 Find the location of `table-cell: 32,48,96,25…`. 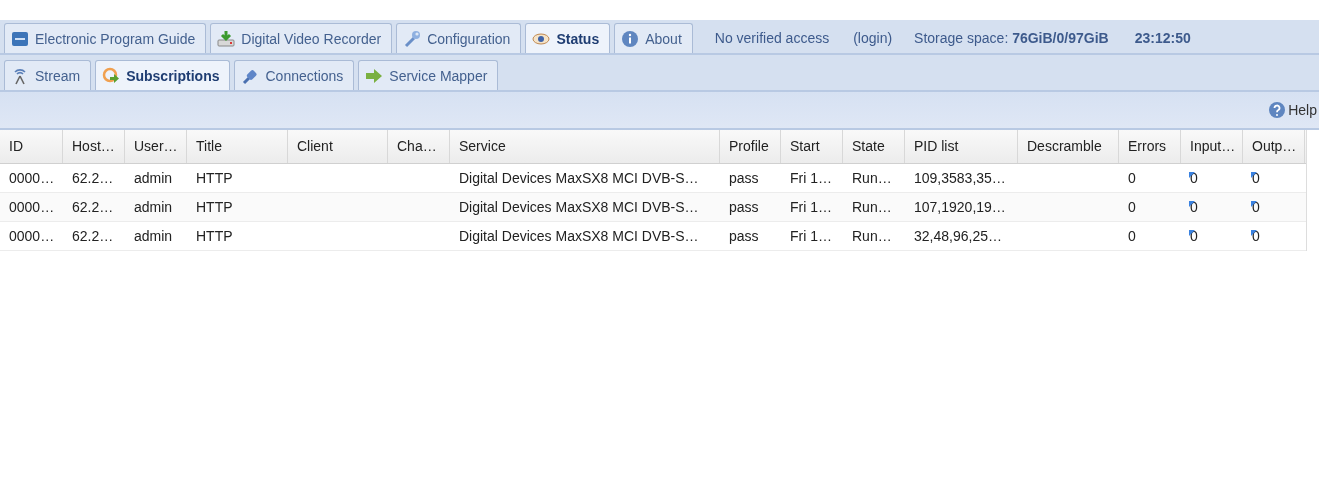

table-cell: 32,48,96,25… is located at coordinates (958, 236).